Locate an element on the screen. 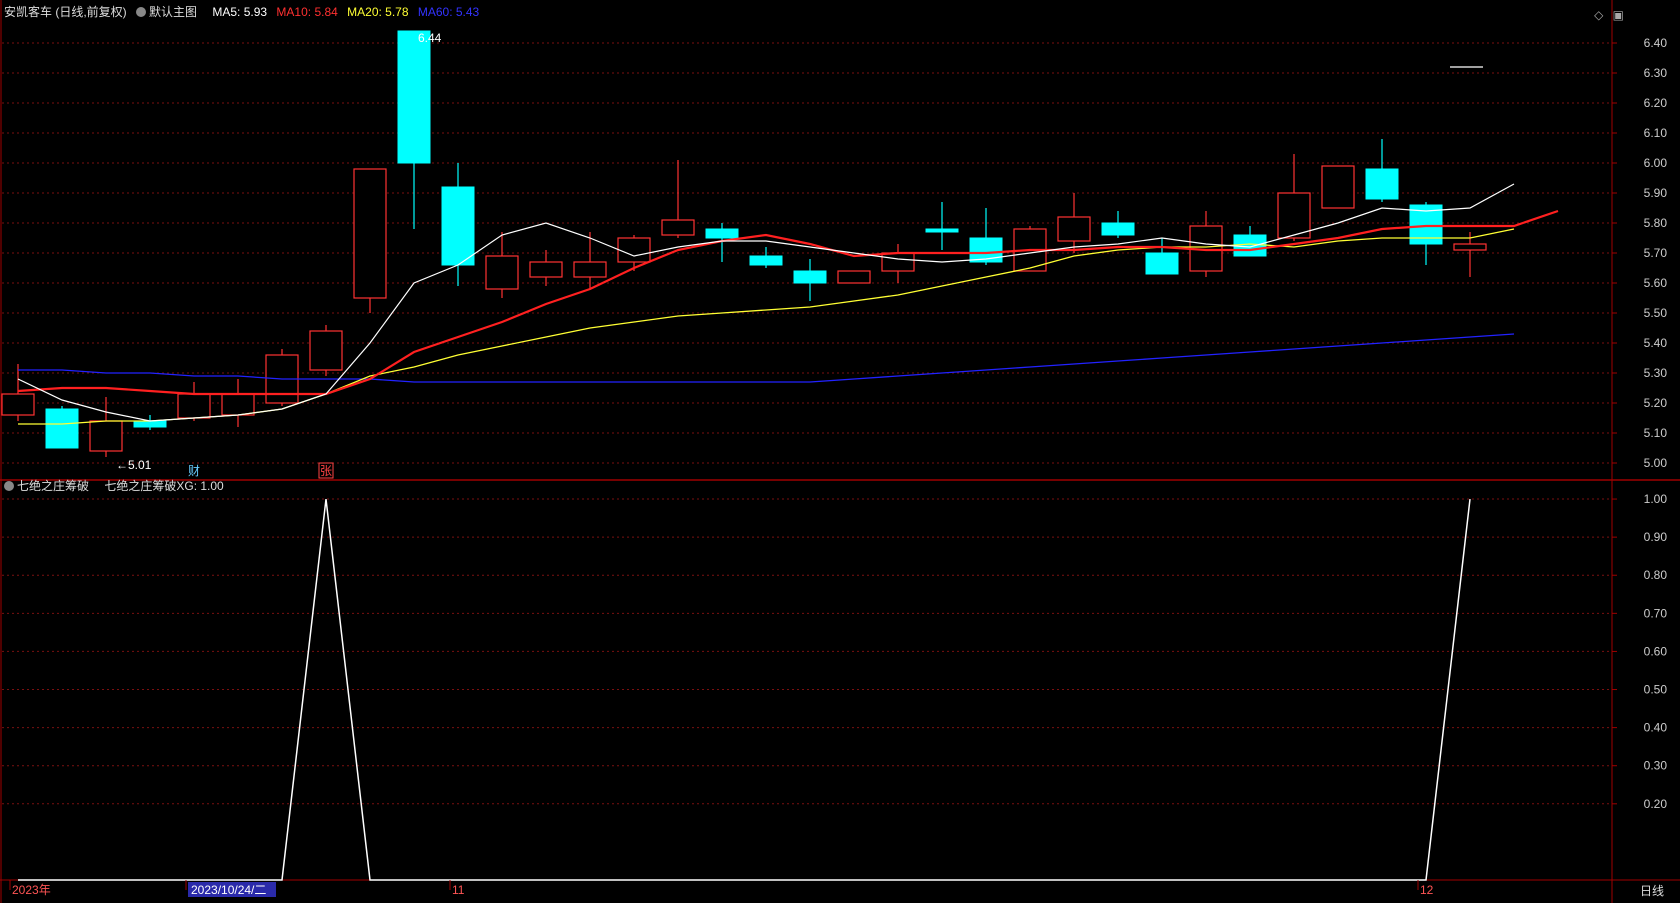 Image resolution: width=1680 pixels, height=903 pixels. event-marker: 财 is located at coordinates (194, 471).